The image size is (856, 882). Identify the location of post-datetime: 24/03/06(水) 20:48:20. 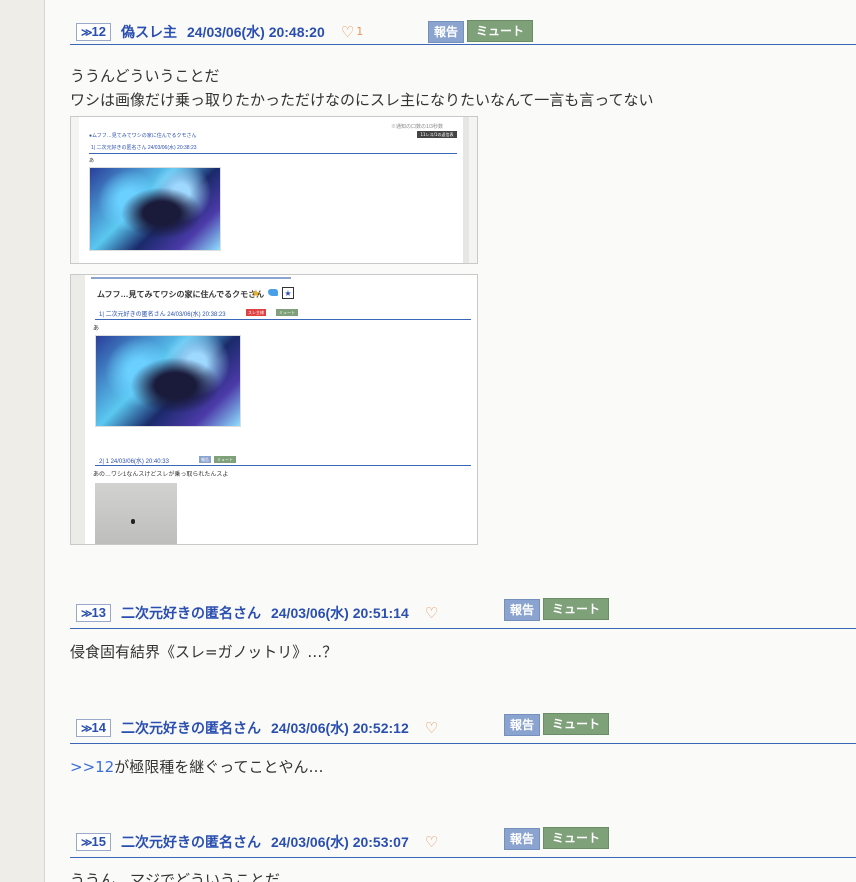
(255, 31).